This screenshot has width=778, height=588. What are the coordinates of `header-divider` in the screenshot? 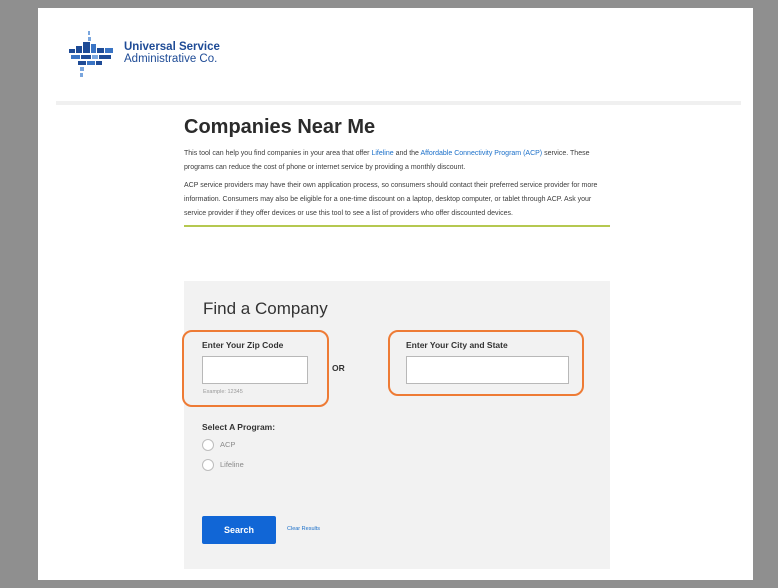 It's located at (398, 103).